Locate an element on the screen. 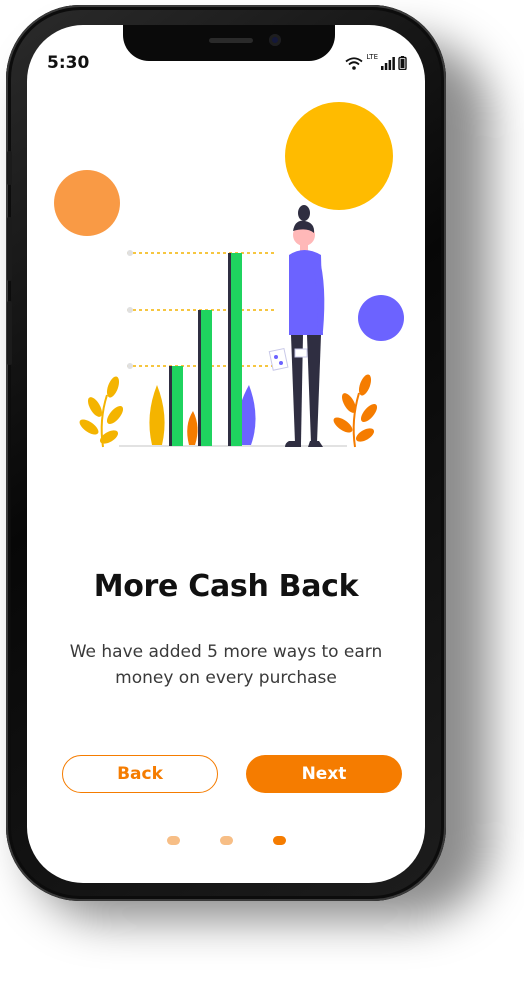 The height and width of the screenshot is (987, 524). page-dot-3-active is located at coordinates (279, 840).